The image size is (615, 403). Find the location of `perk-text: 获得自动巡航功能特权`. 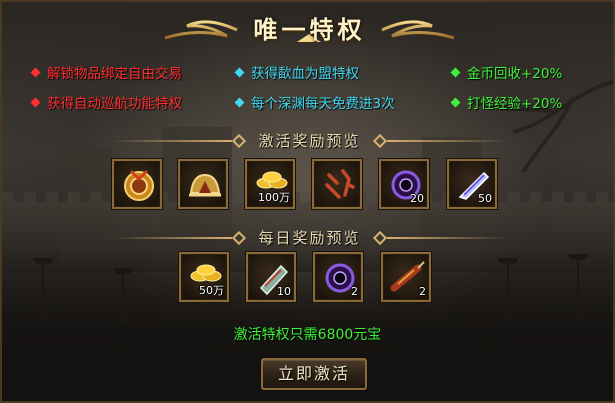

perk-text: 获得自动巡航功能特权 is located at coordinates (114, 104).